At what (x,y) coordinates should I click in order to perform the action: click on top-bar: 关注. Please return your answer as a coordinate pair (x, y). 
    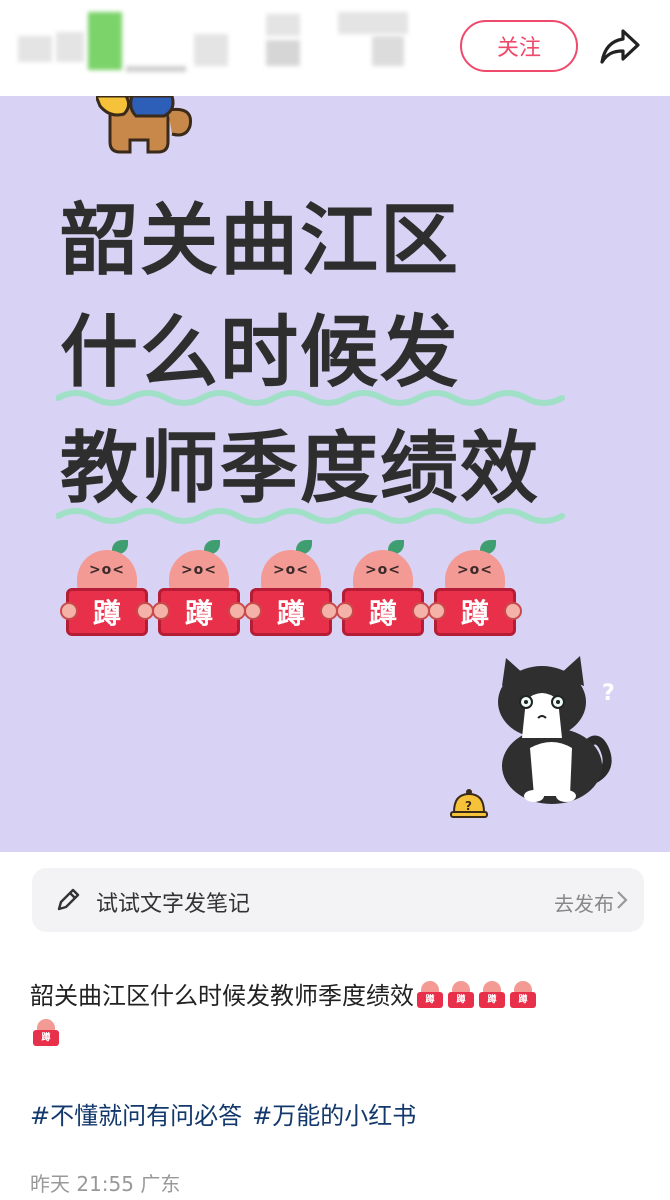
    Looking at the image, I should click on (335, 48).